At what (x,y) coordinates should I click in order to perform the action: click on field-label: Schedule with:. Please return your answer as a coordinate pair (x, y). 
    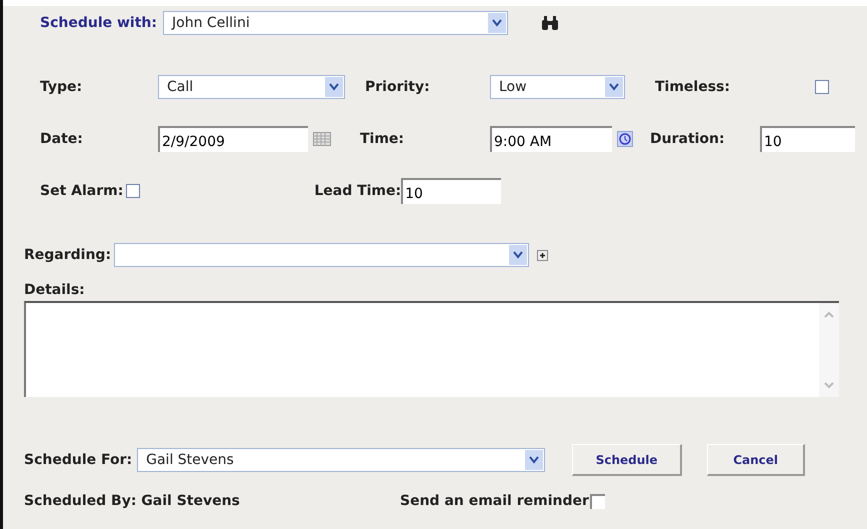
    Looking at the image, I should click on (98, 23).